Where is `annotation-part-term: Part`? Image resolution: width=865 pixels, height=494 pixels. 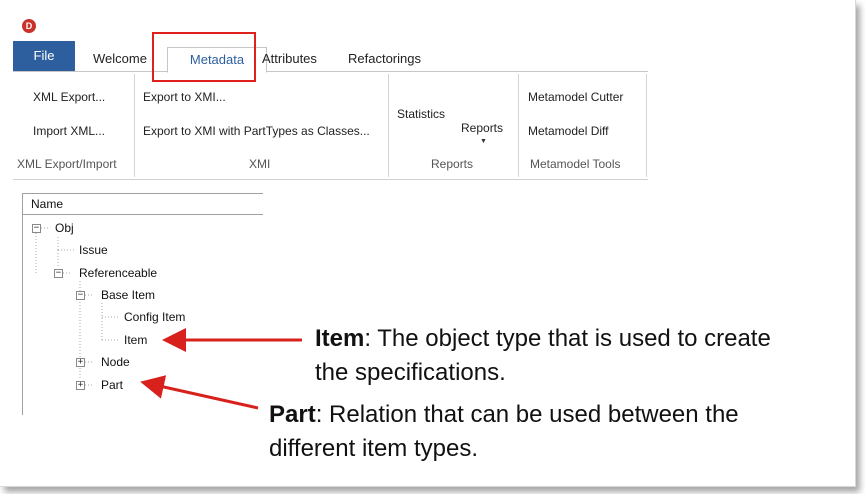 annotation-part-term: Part is located at coordinates (292, 414).